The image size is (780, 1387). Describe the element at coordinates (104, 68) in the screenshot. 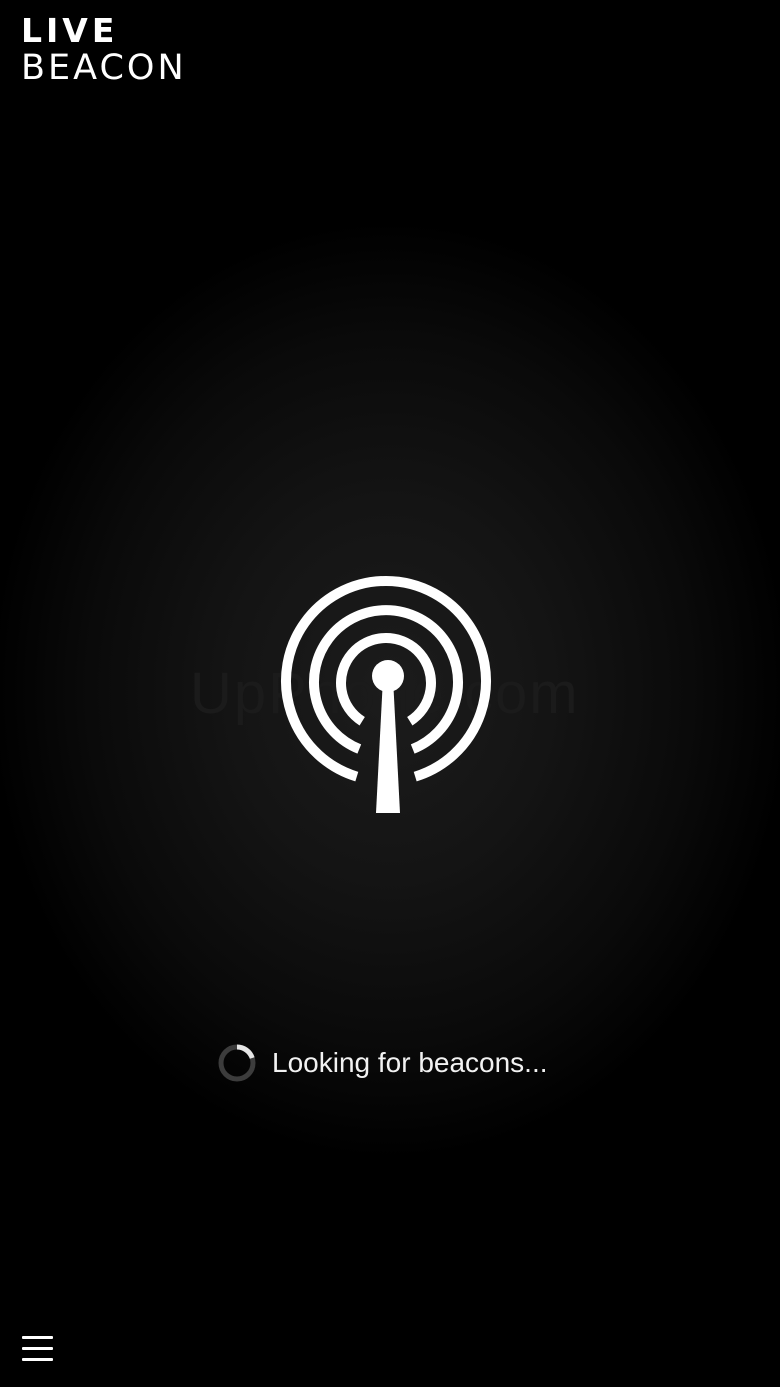

I see `logo-line-beacon: BEACON` at that location.